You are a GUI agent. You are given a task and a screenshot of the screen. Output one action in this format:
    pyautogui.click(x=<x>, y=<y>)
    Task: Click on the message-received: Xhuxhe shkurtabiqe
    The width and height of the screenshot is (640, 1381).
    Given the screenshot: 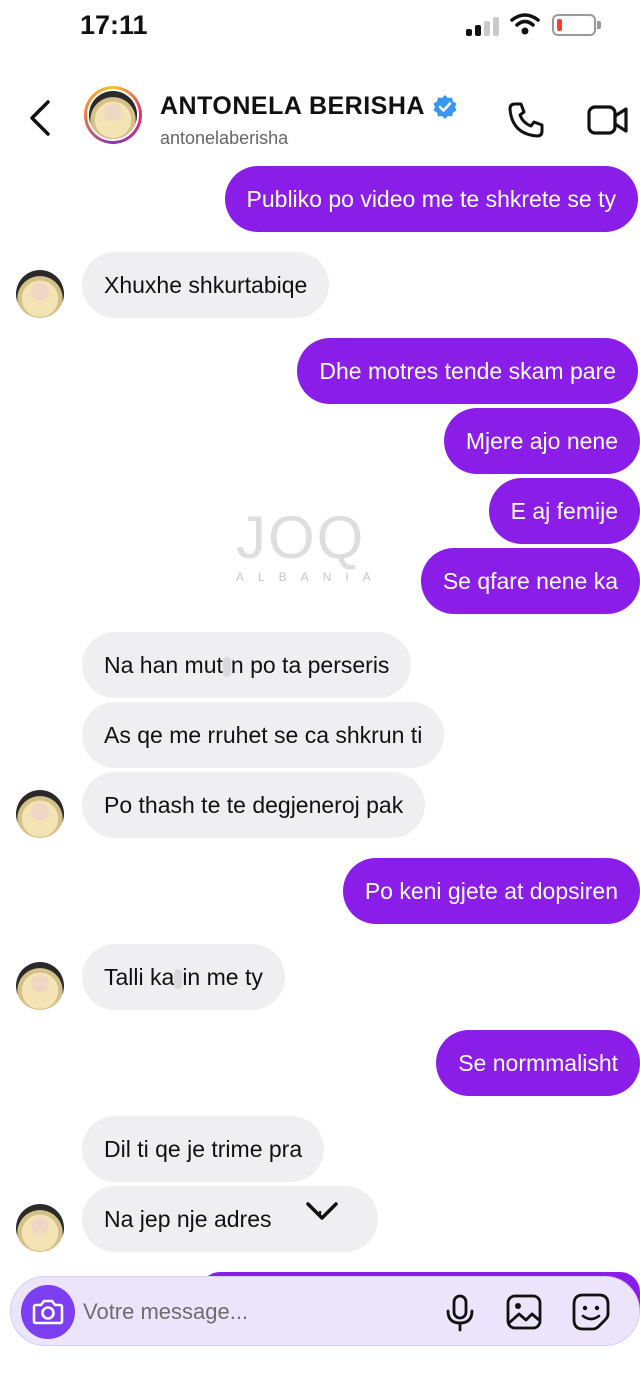 What is the action you would take?
    pyautogui.click(x=206, y=285)
    